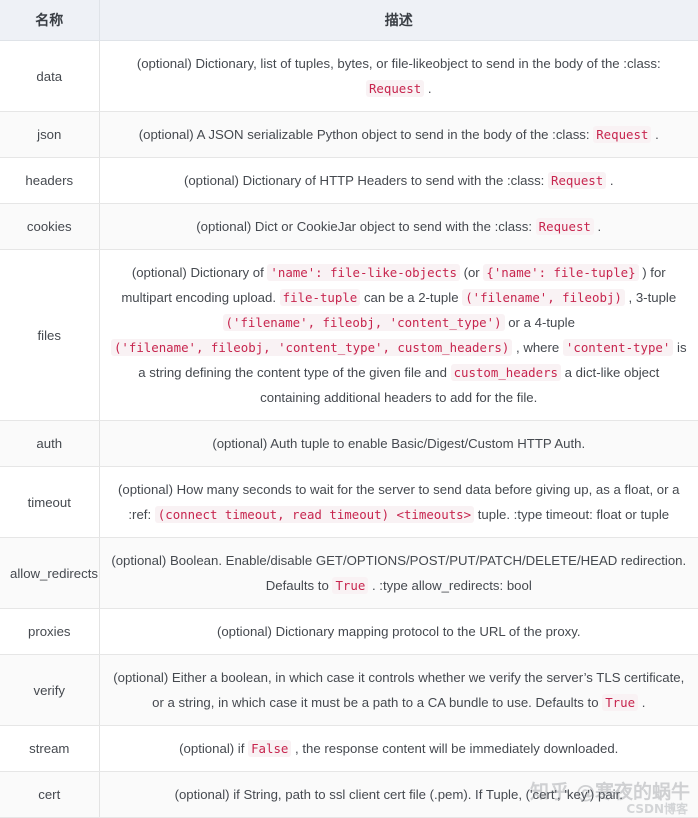 This screenshot has width=698, height=818. Describe the element at coordinates (320, 297) in the screenshot. I see `inline-code: file-tuple` at that location.